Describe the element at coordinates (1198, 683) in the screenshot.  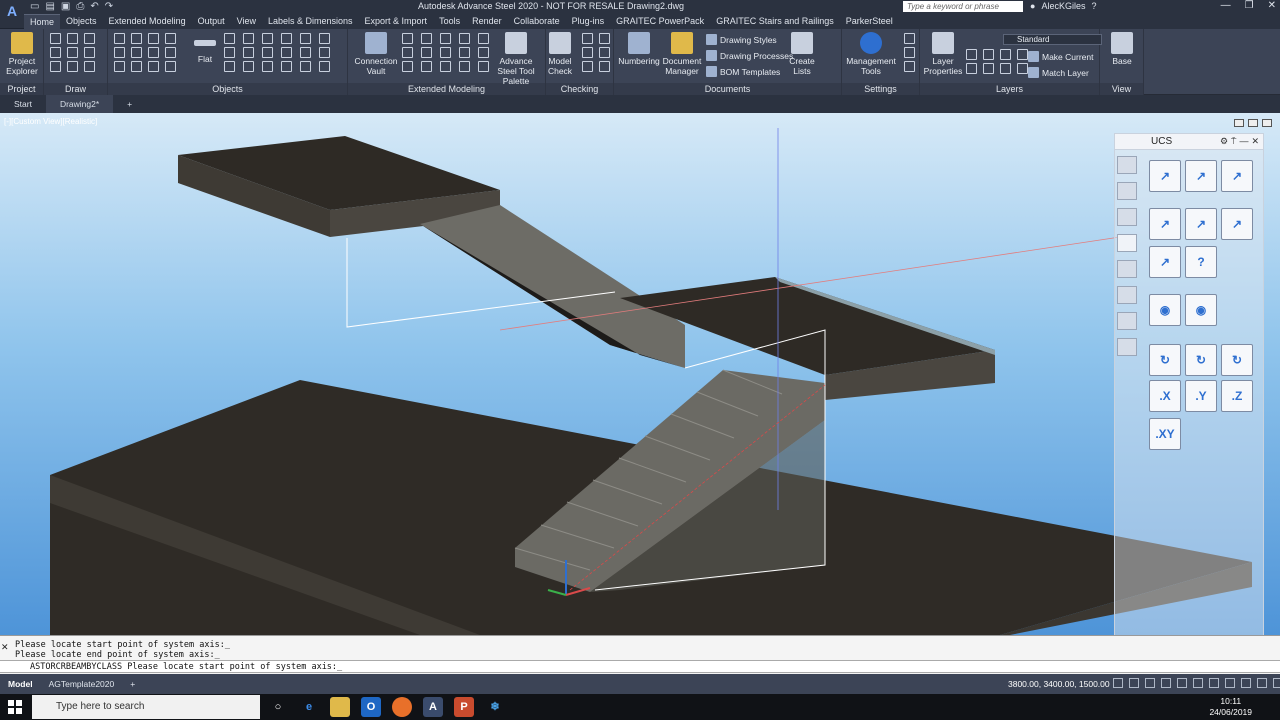
I see `osnap-icon` at that location.